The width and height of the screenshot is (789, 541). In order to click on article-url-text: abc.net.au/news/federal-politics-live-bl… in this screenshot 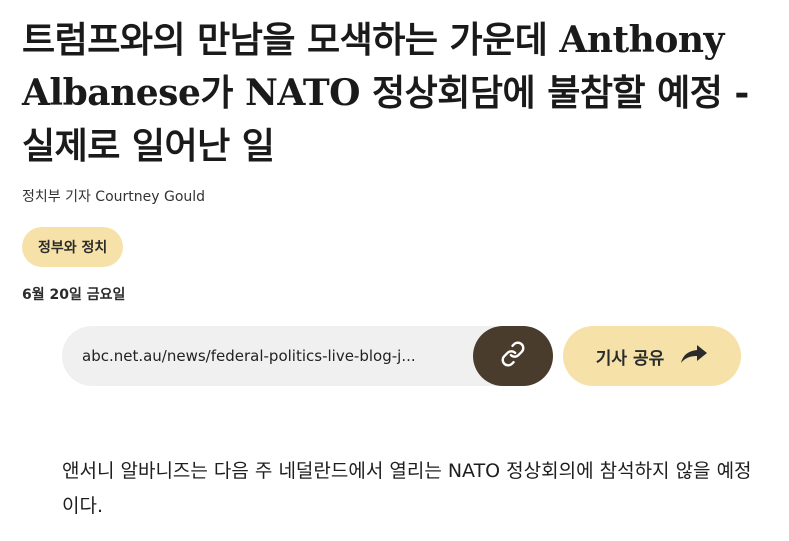, I will do `click(249, 356)`.